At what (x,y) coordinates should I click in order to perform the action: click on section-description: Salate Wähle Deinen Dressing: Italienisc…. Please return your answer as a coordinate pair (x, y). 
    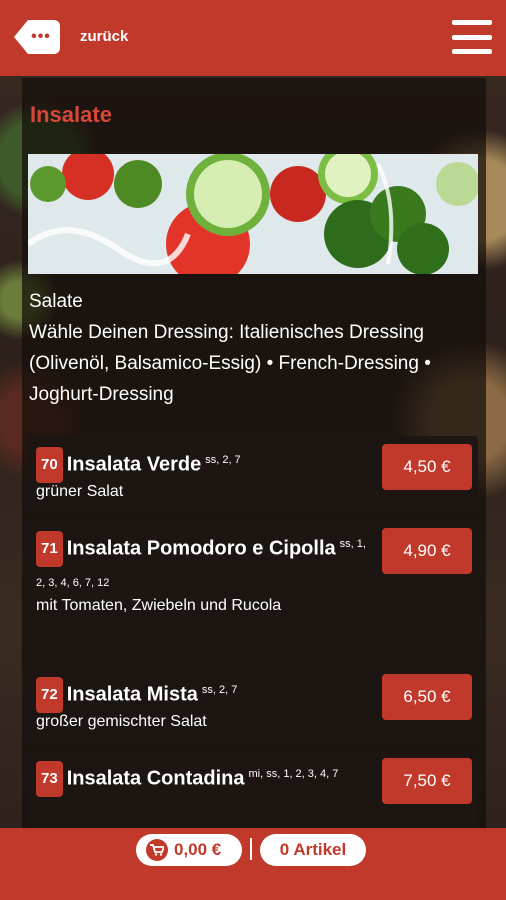
    Looking at the image, I should click on (230, 348).